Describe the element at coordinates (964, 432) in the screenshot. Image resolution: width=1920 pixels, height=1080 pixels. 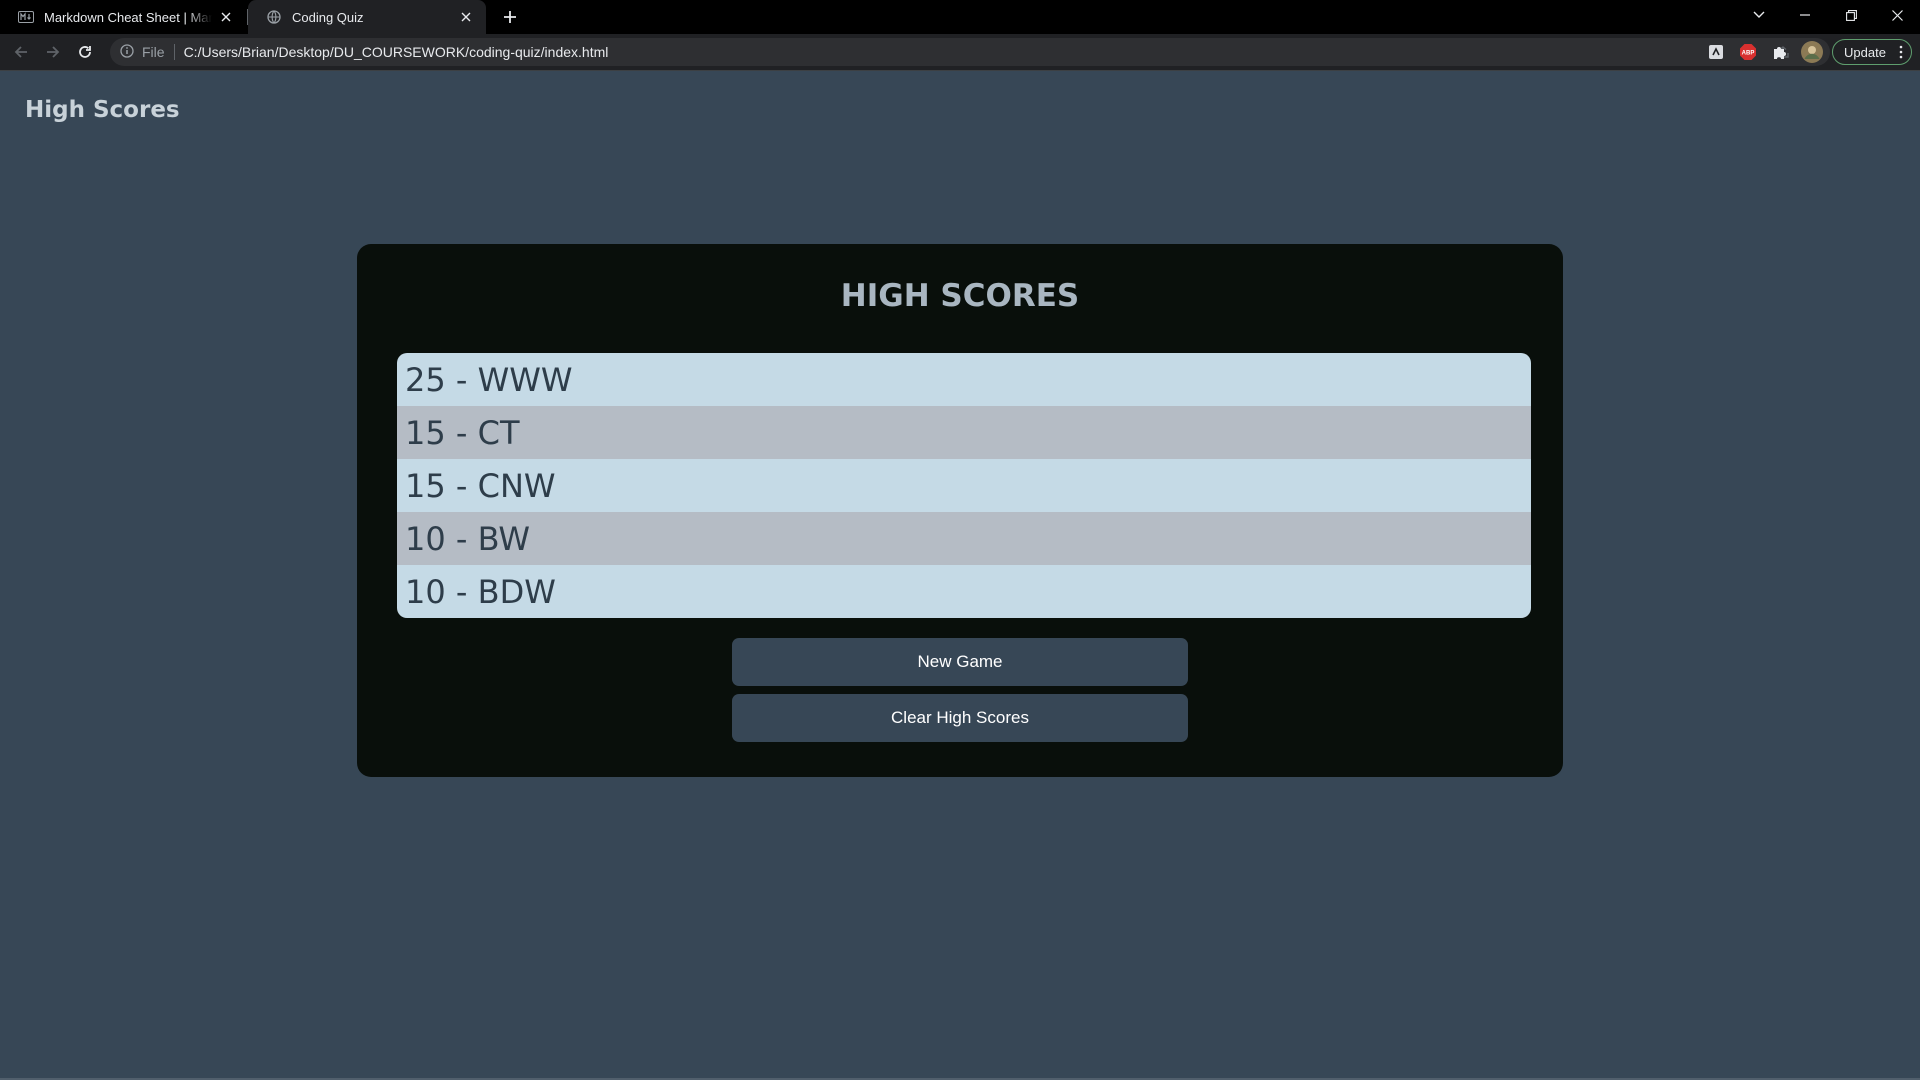
I see `score-row: 15 - CT` at that location.